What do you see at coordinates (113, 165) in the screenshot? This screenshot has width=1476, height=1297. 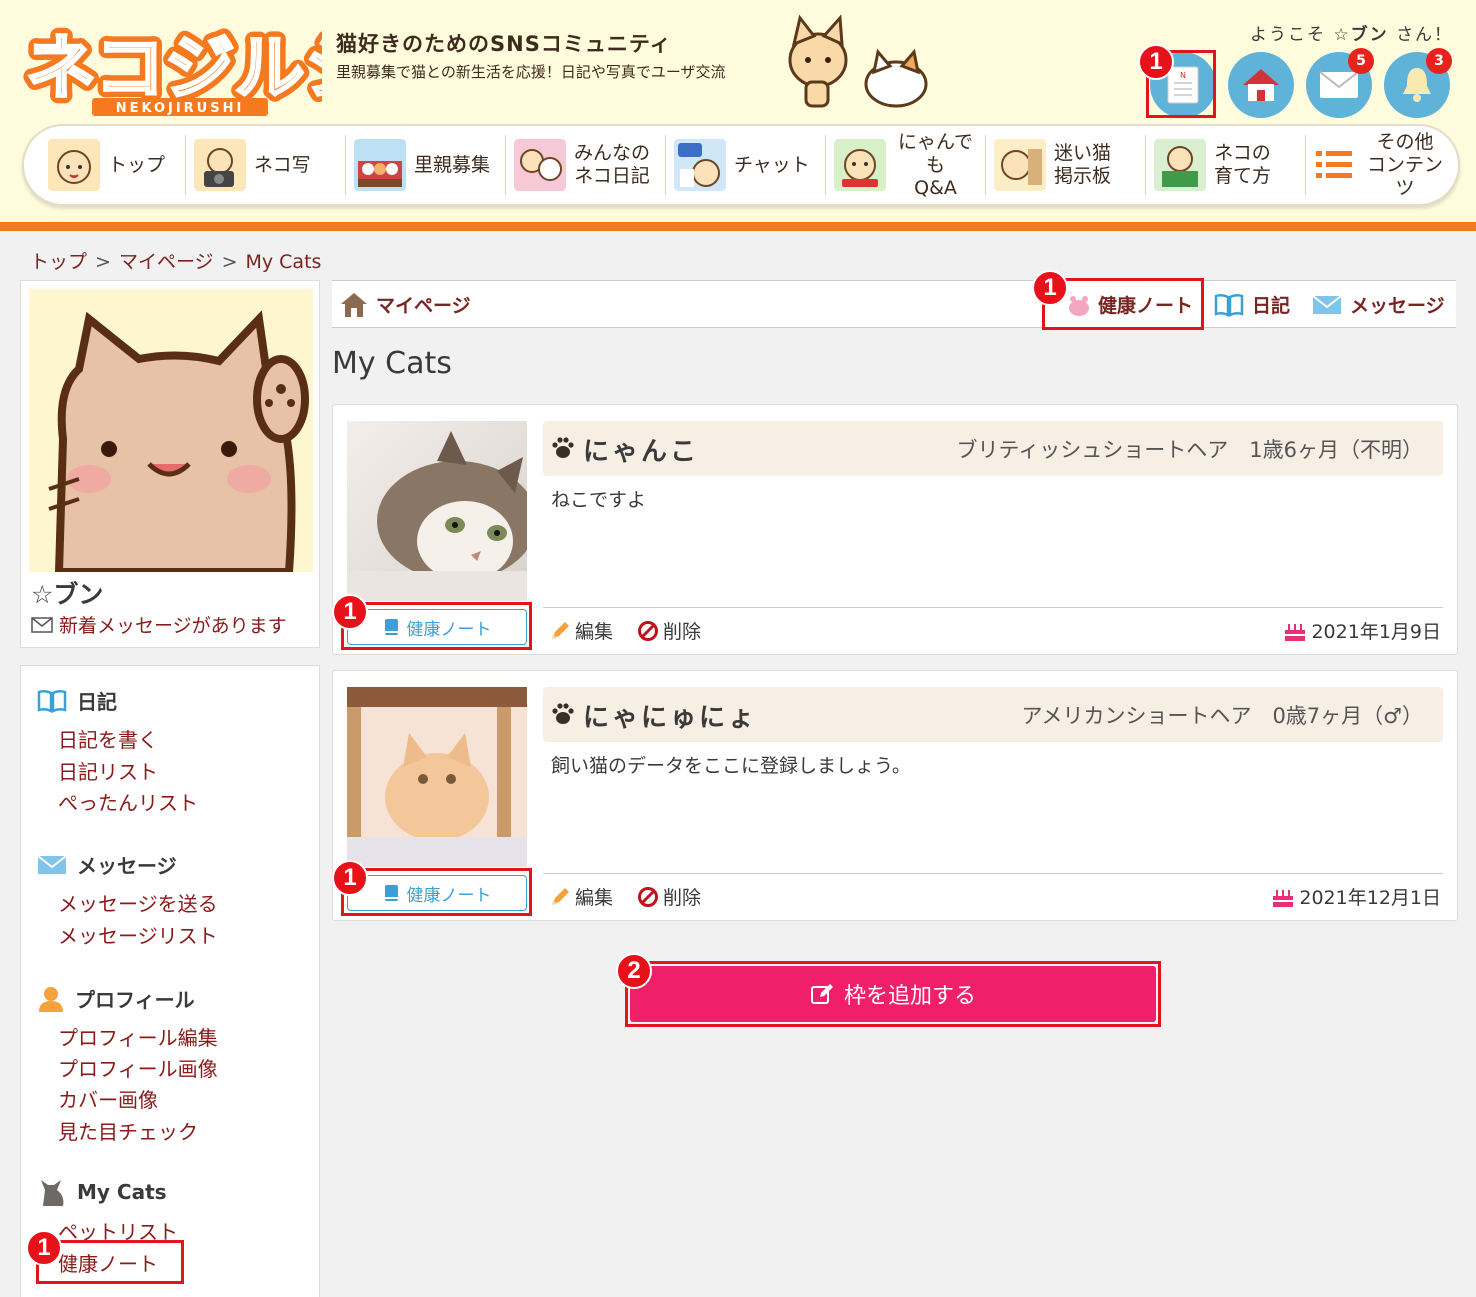 I see `nav-top: トップ` at bounding box center [113, 165].